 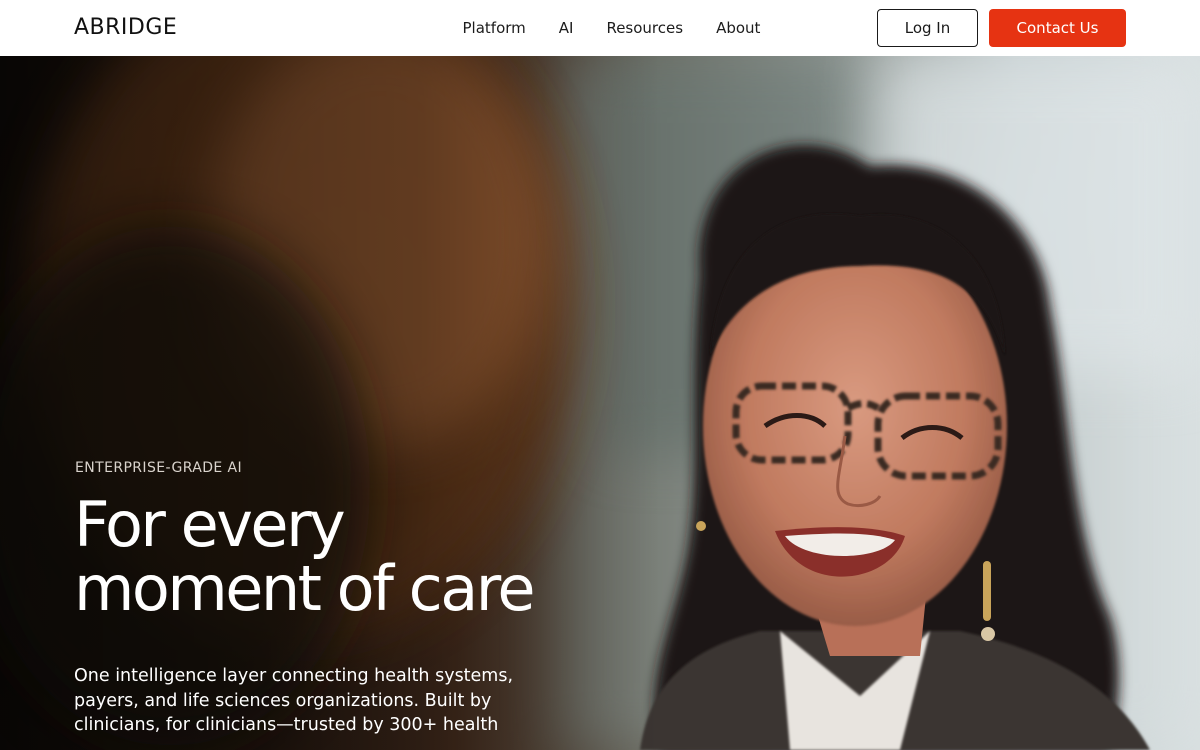 I want to click on hero-eyebrow: ENTERPRISE-GRADE AI, so click(x=159, y=468).